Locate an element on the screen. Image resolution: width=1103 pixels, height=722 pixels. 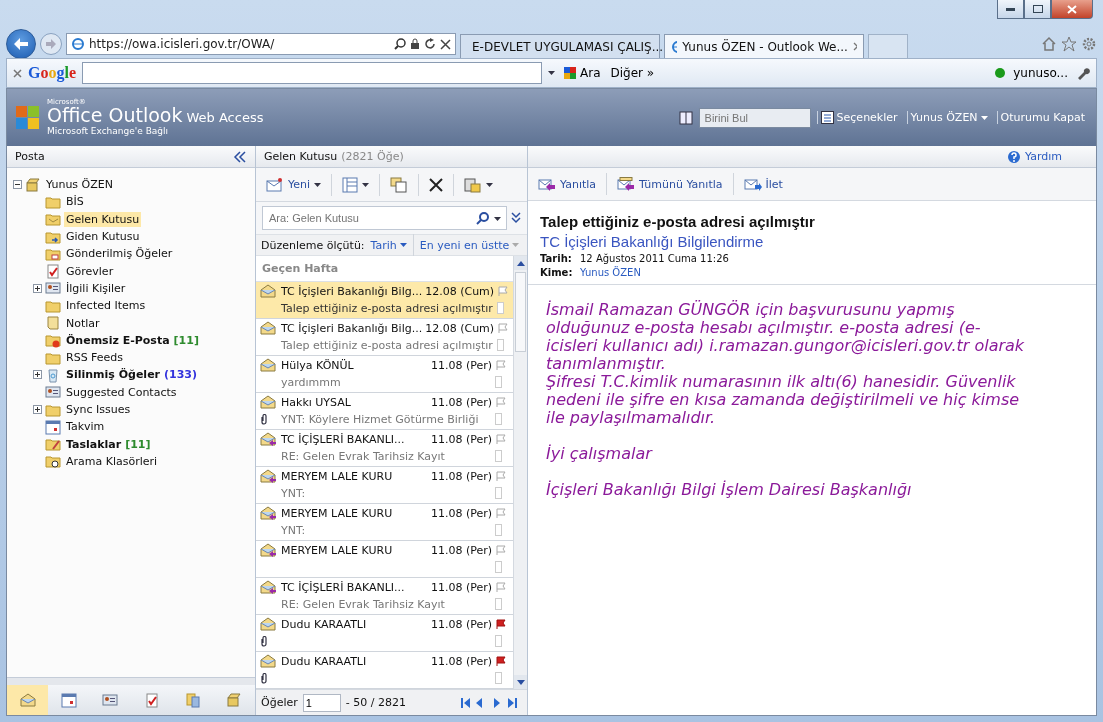
folder-item: Arama Klasörleri is located at coordinates (112, 461).